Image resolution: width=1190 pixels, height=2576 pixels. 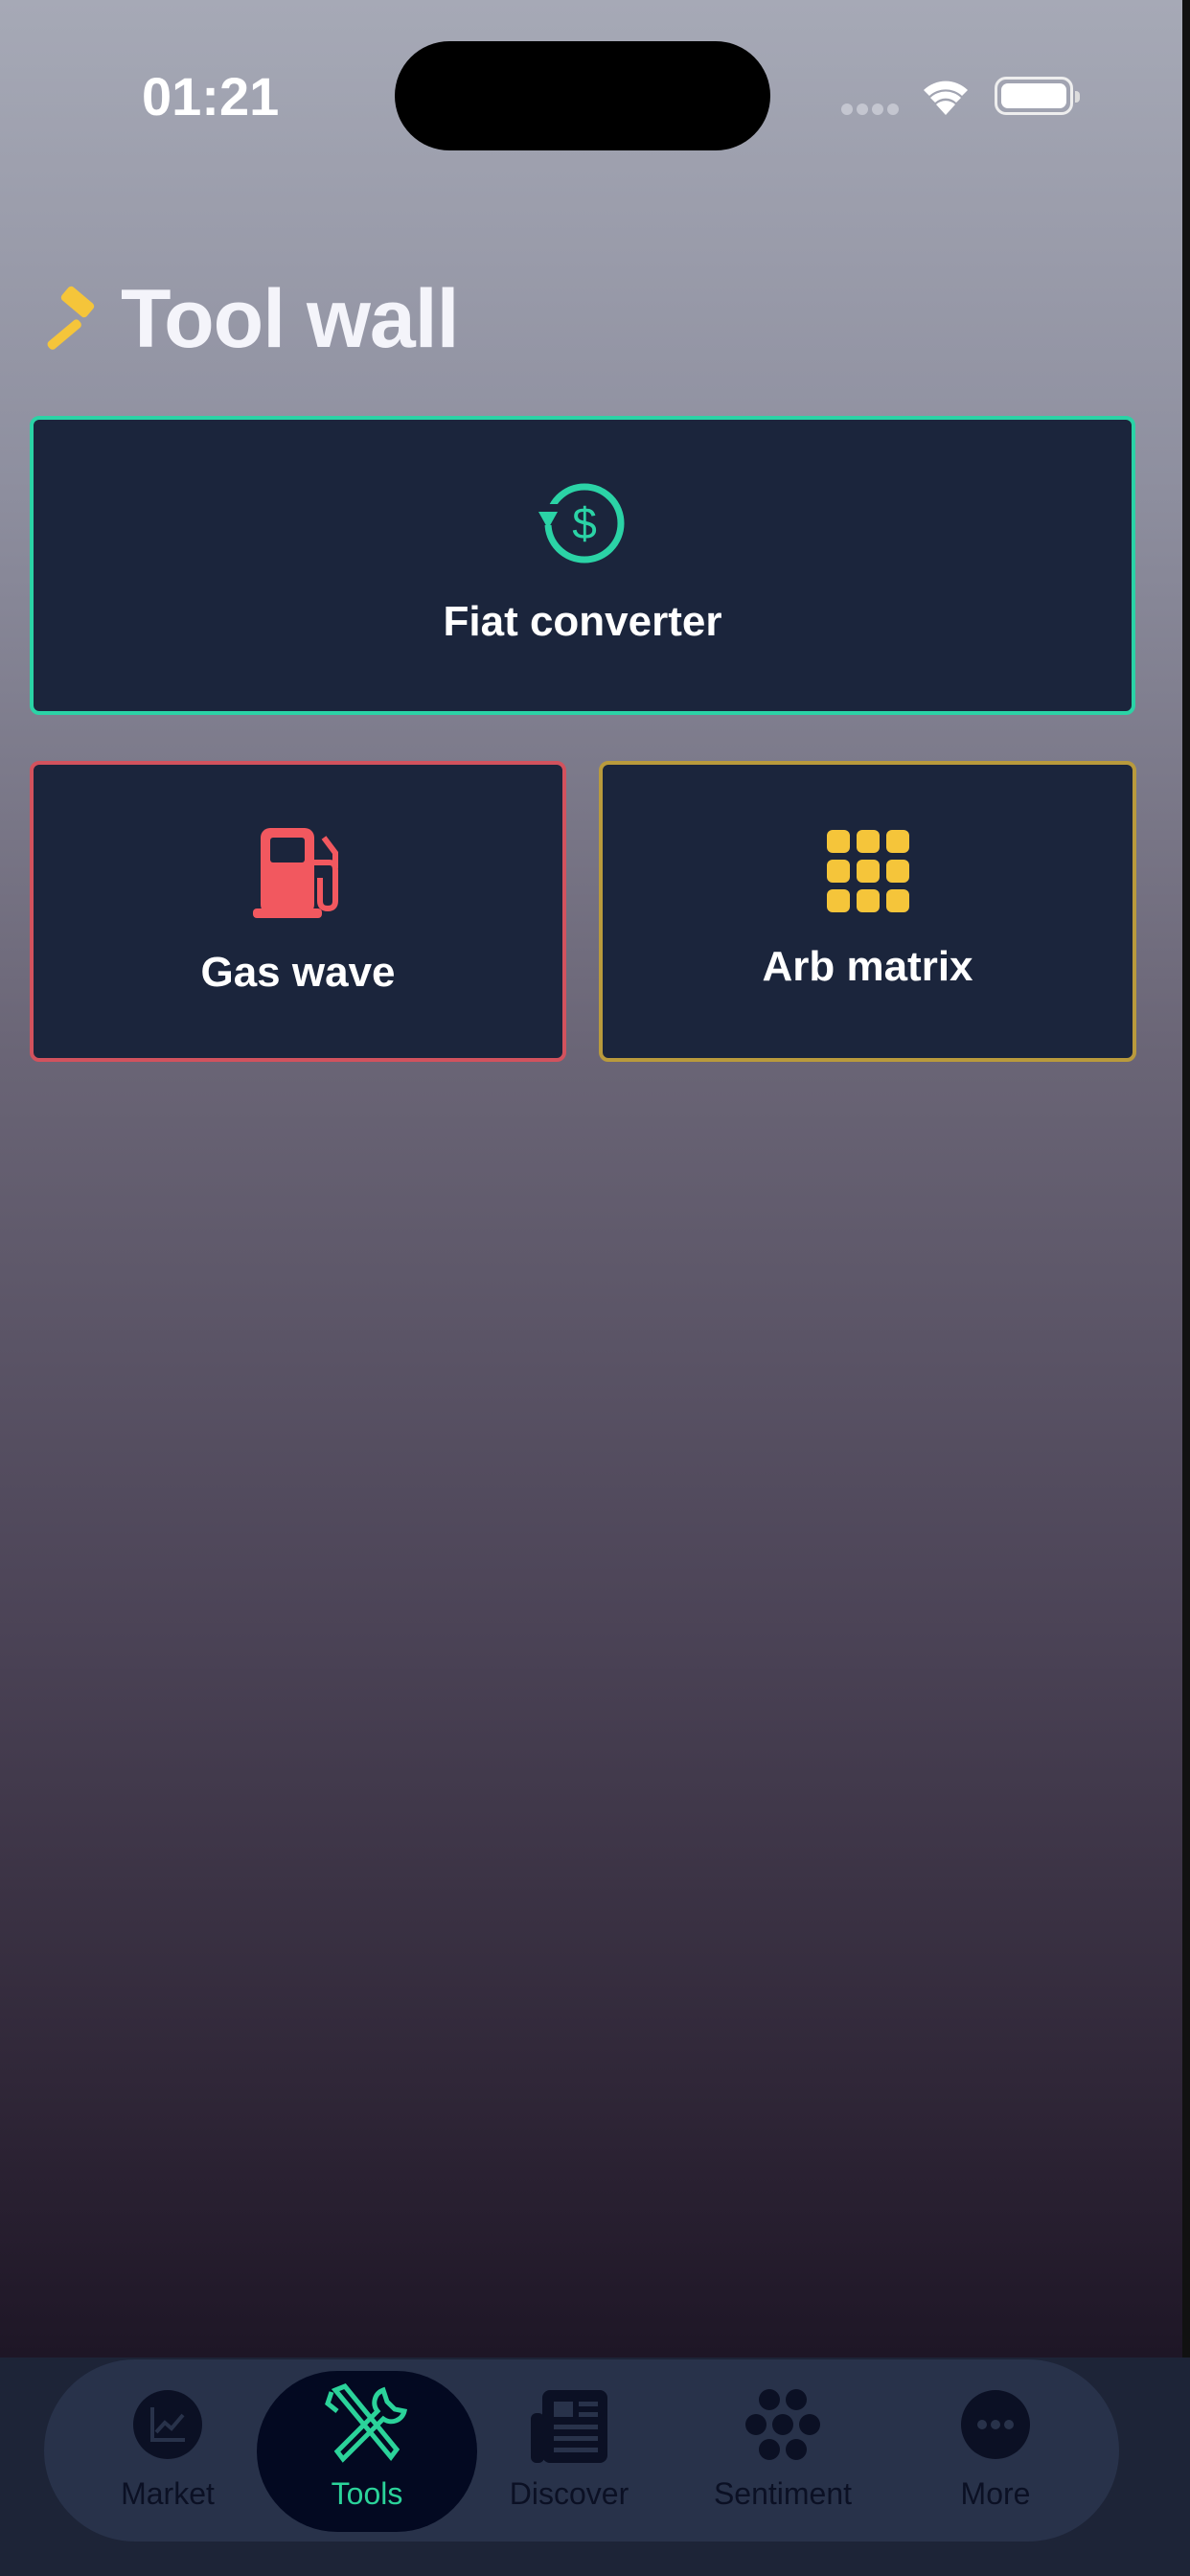 What do you see at coordinates (1038, 96) in the screenshot?
I see `battery-icon` at bounding box center [1038, 96].